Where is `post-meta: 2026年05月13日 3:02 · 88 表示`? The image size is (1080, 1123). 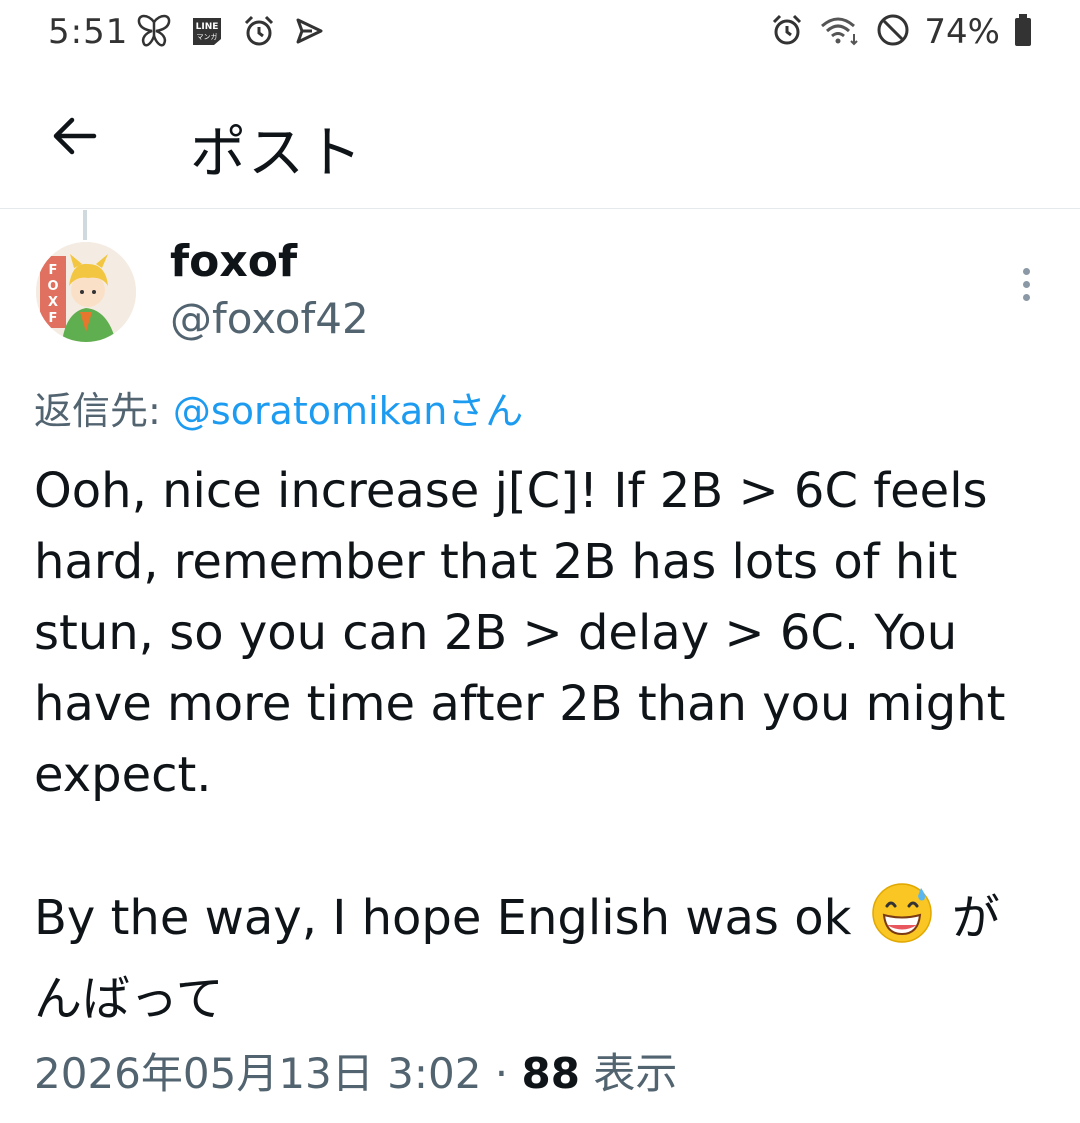
post-meta: 2026年05月13日 3:02 · 88 表示 is located at coordinates (355, 1070).